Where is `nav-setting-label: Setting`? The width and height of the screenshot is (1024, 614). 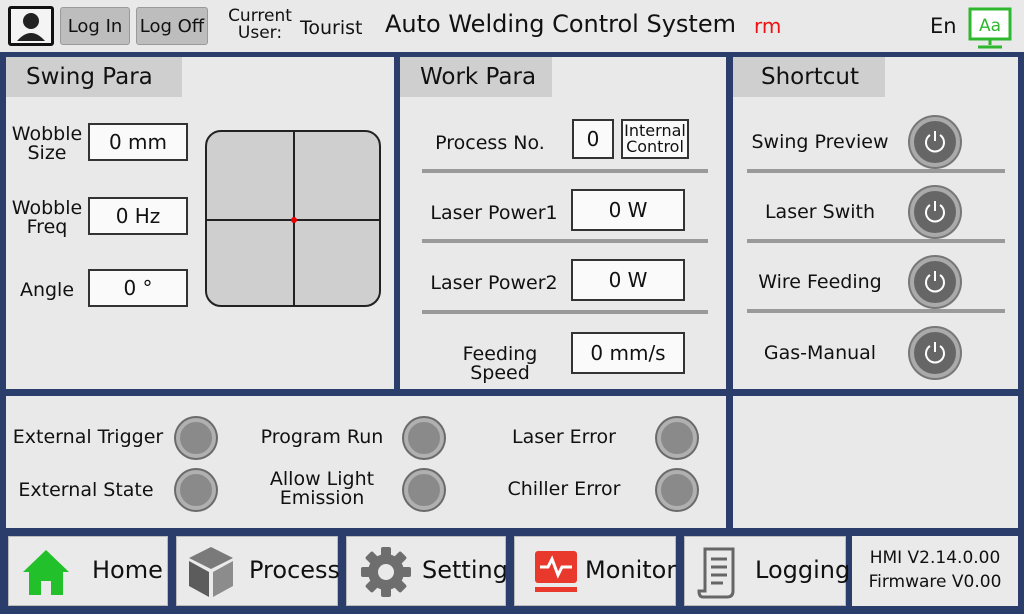
nav-setting-label: Setting is located at coordinates (465, 570).